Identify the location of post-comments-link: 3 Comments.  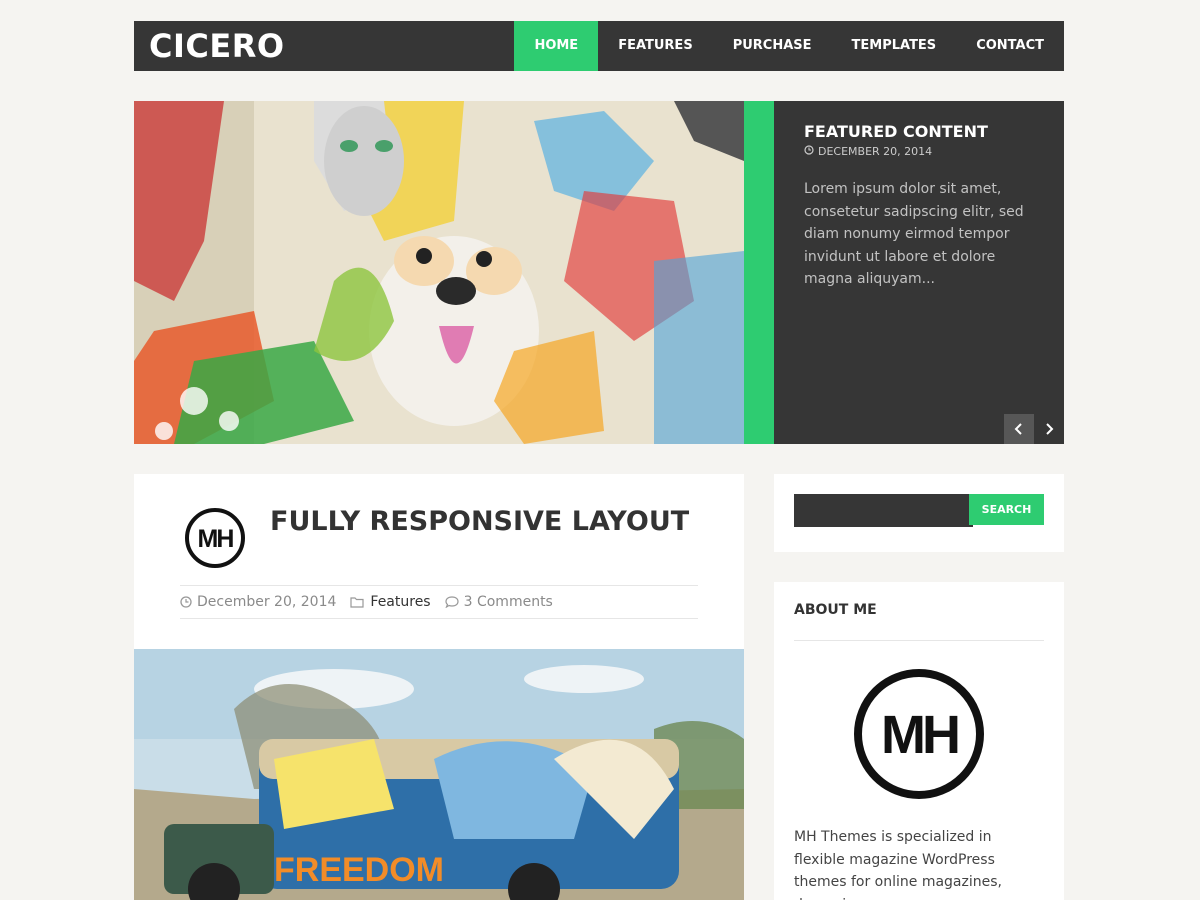
(508, 602).